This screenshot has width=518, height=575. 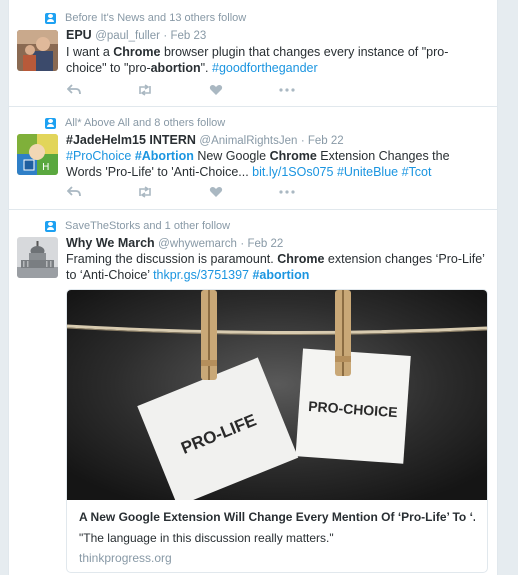 What do you see at coordinates (172, 259) in the screenshot?
I see `text-segment: Framing the discussion is paramount.` at bounding box center [172, 259].